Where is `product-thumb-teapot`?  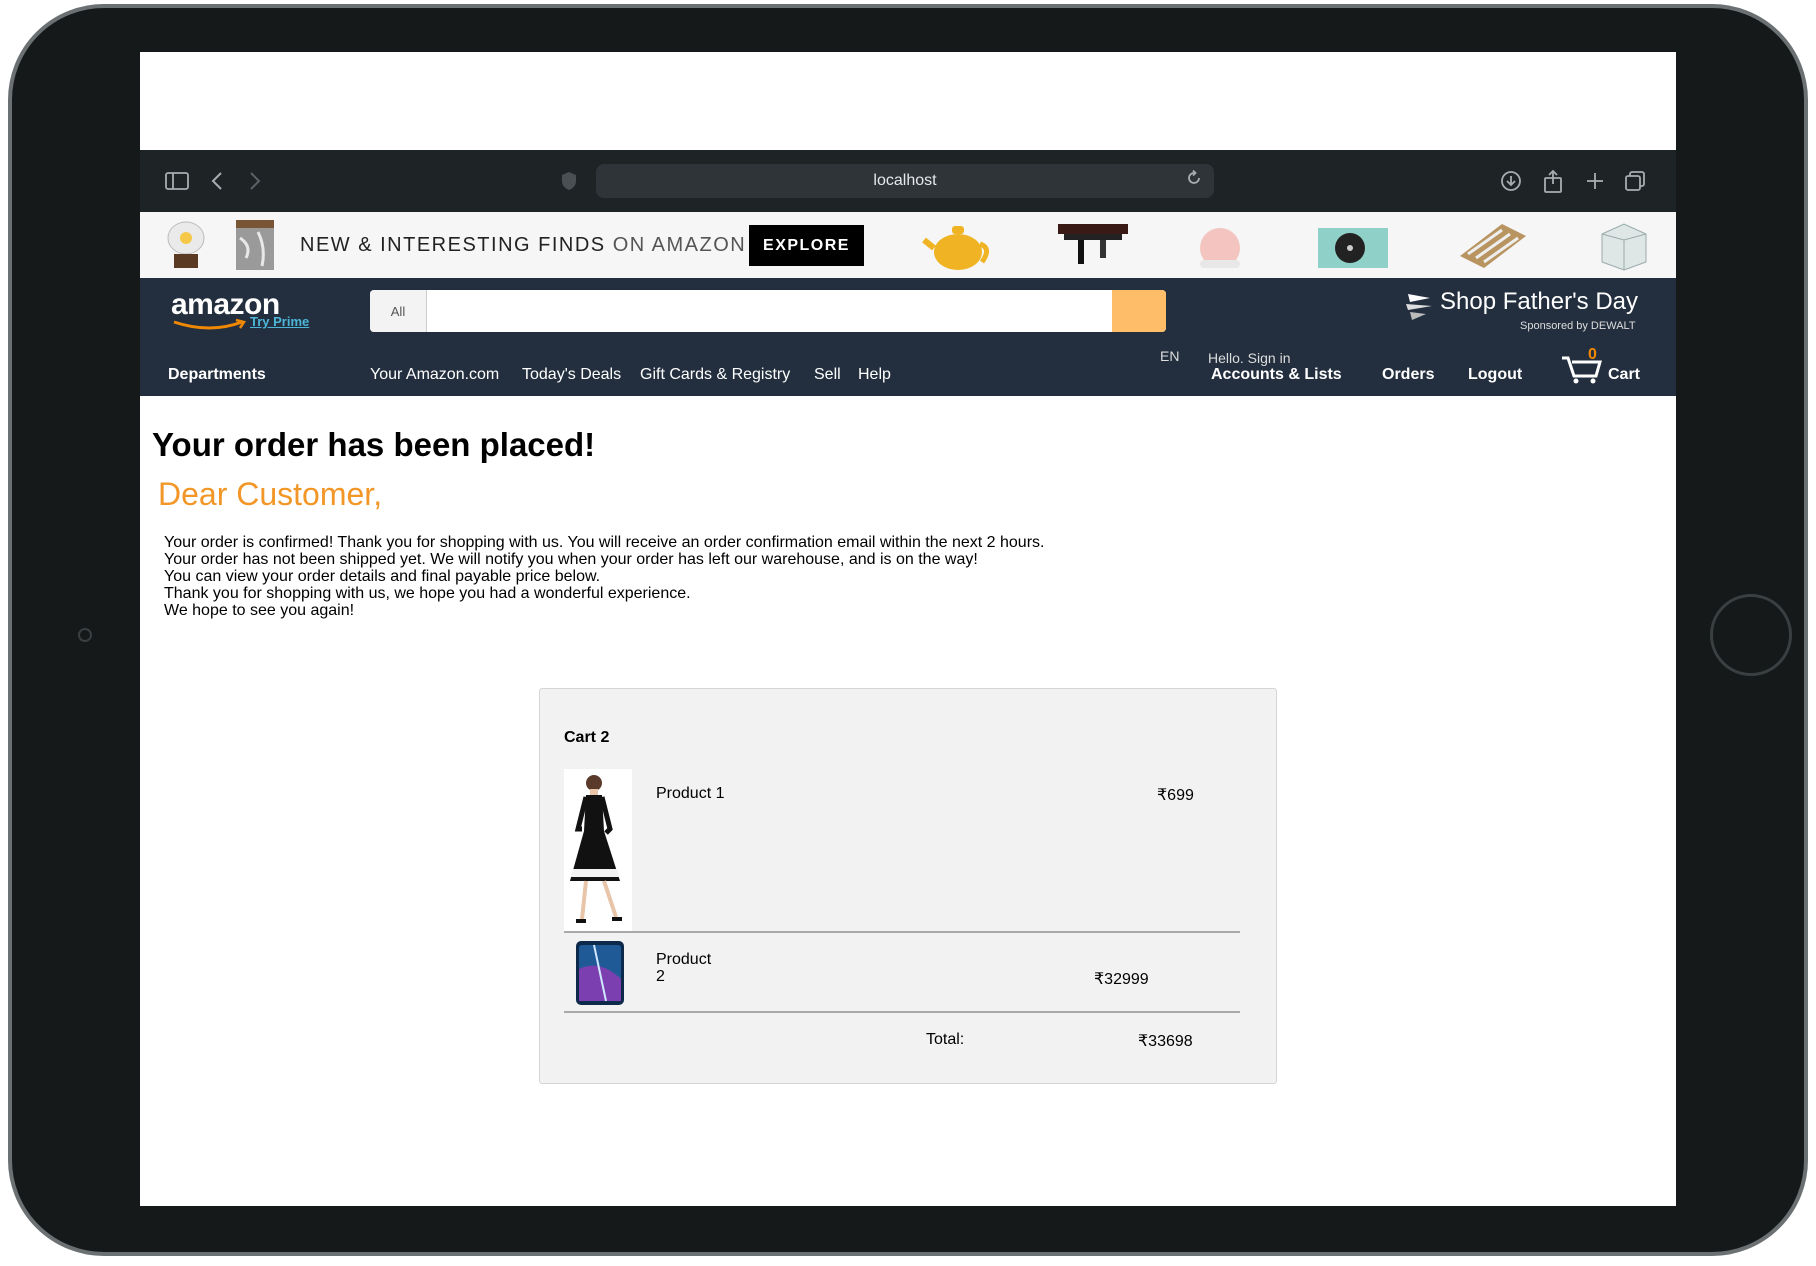
product-thumb-teapot is located at coordinates (958, 245).